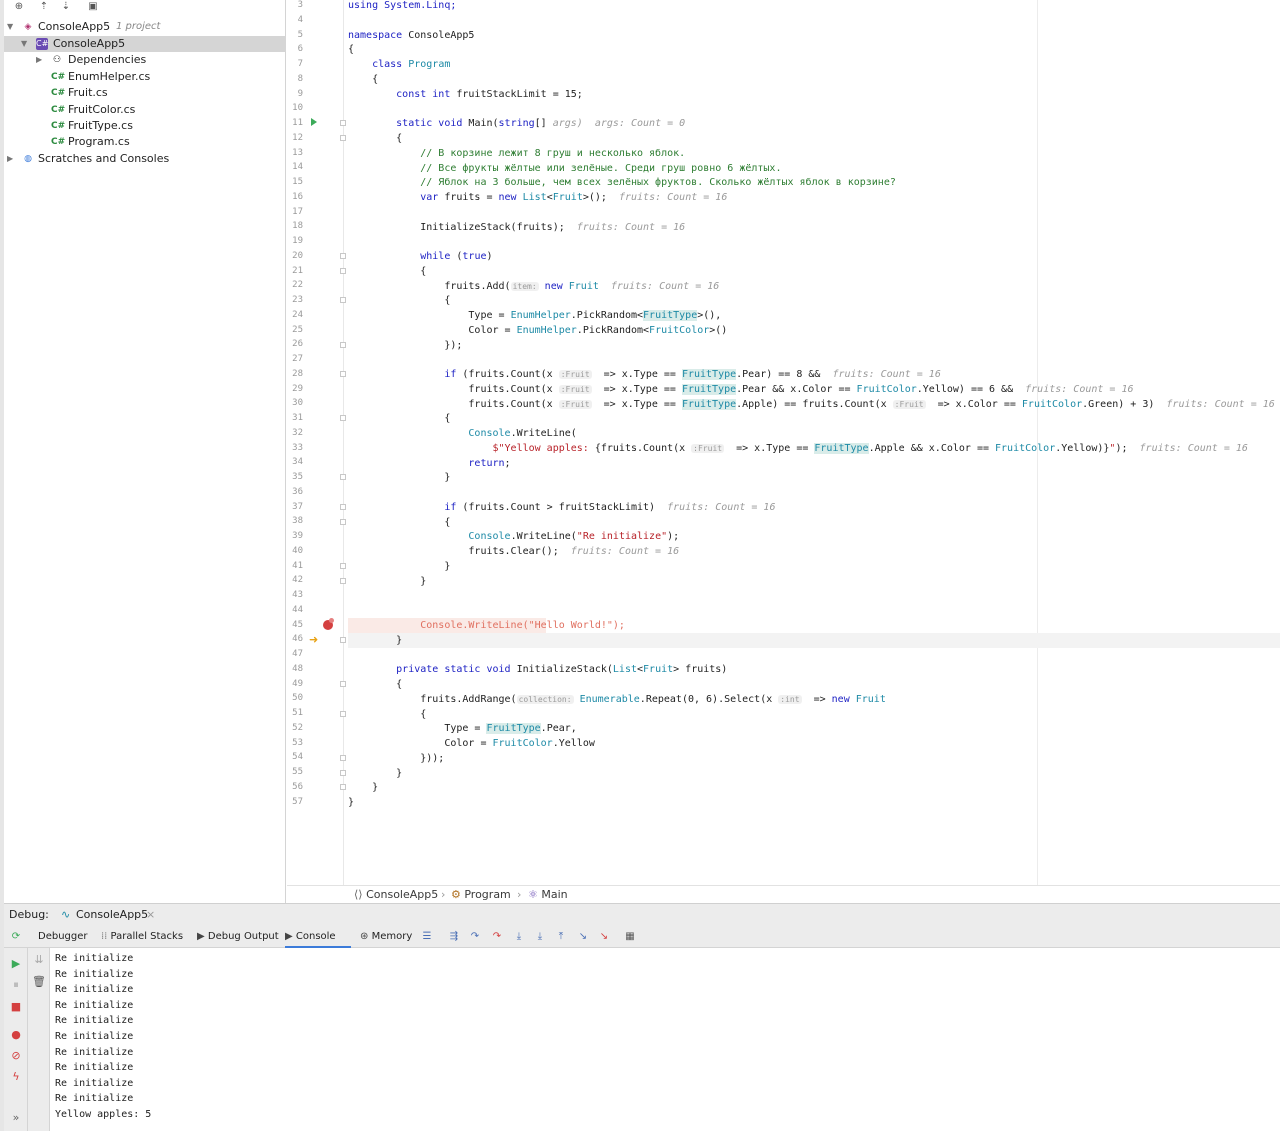 The image size is (1280, 1131). What do you see at coordinates (465, 94) in the screenshot?
I see `code-line: const int fruitStackLimit = 15;` at bounding box center [465, 94].